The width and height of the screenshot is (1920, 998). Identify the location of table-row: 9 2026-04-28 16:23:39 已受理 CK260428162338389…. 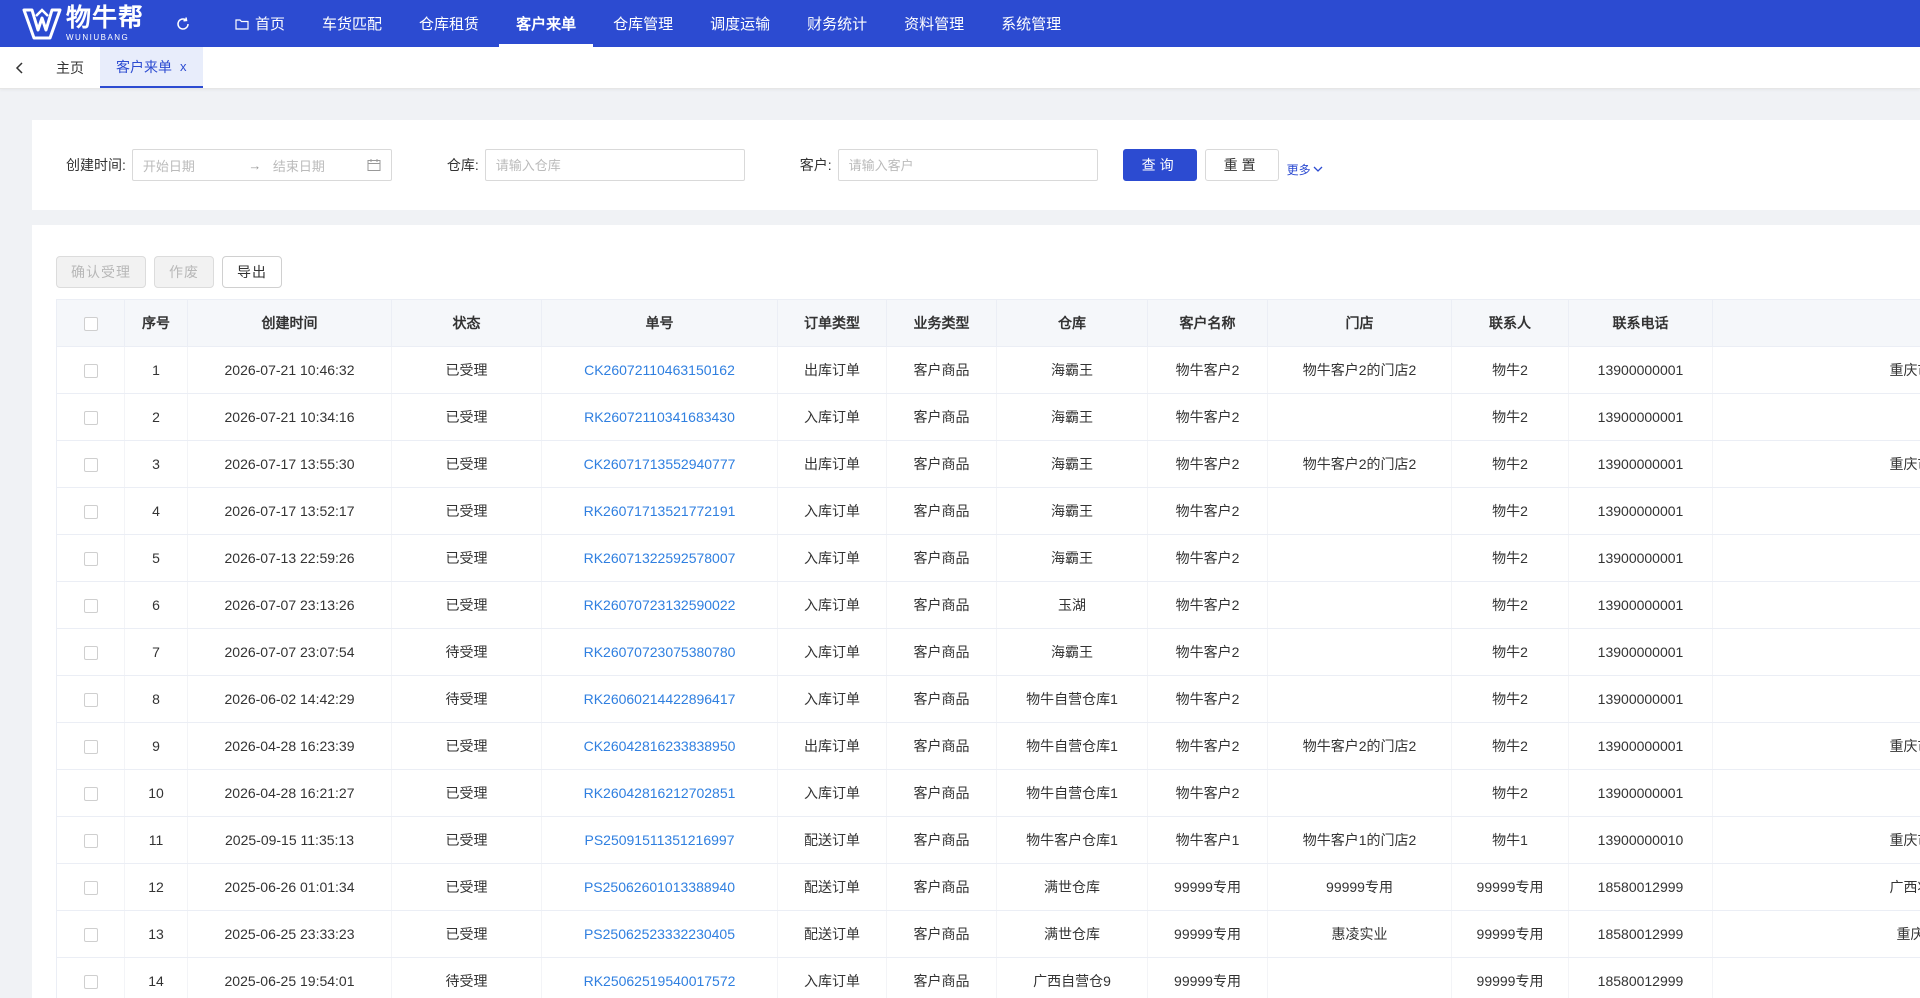
(988, 746).